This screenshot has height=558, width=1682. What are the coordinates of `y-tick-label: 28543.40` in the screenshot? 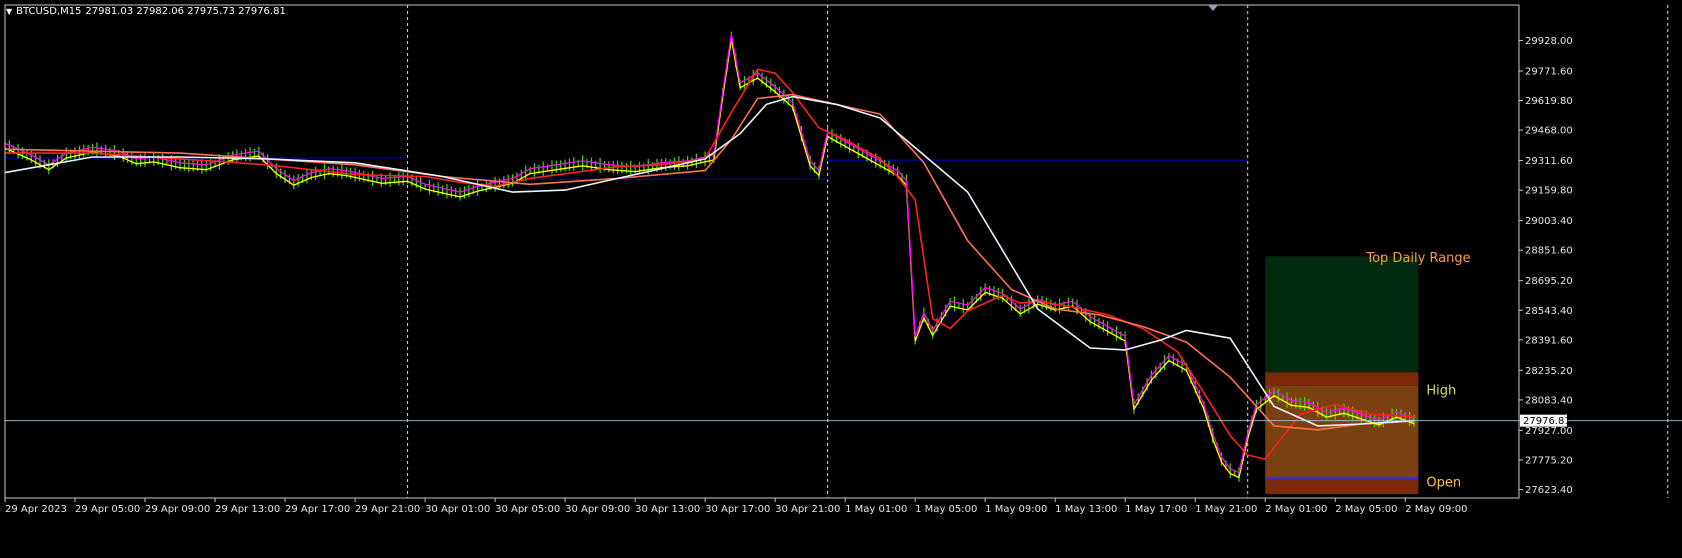 It's located at (1549, 311).